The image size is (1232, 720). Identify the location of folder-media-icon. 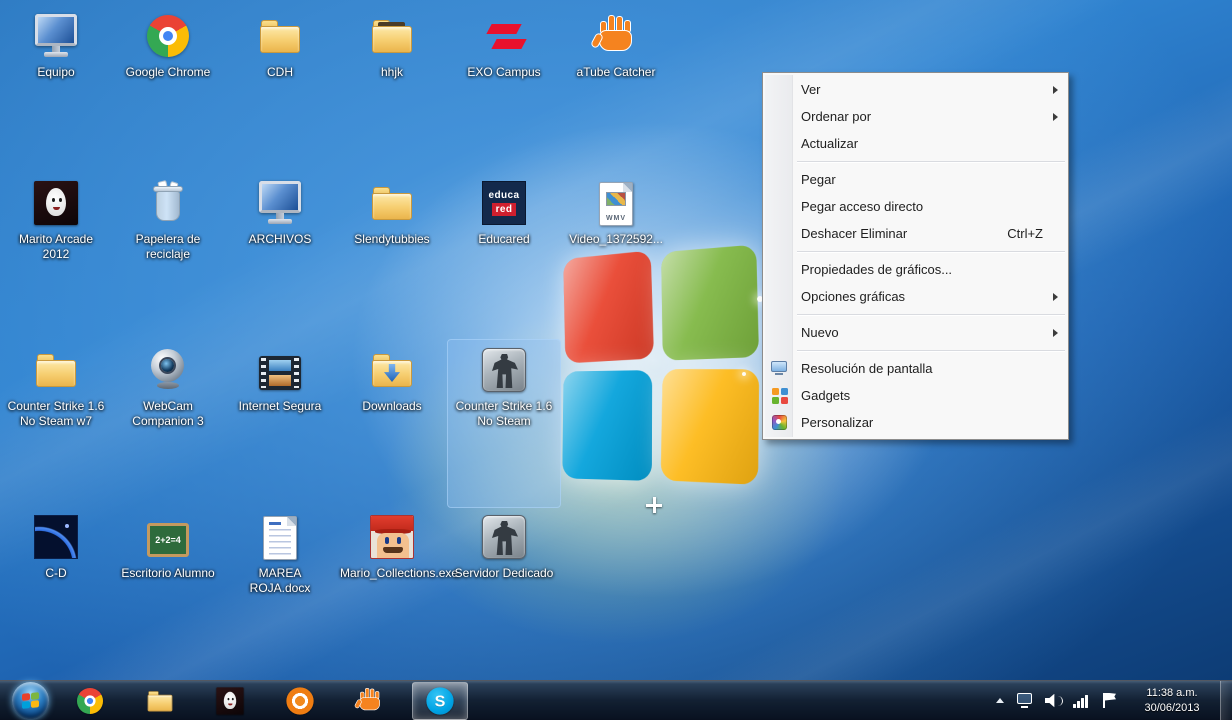
(392, 36).